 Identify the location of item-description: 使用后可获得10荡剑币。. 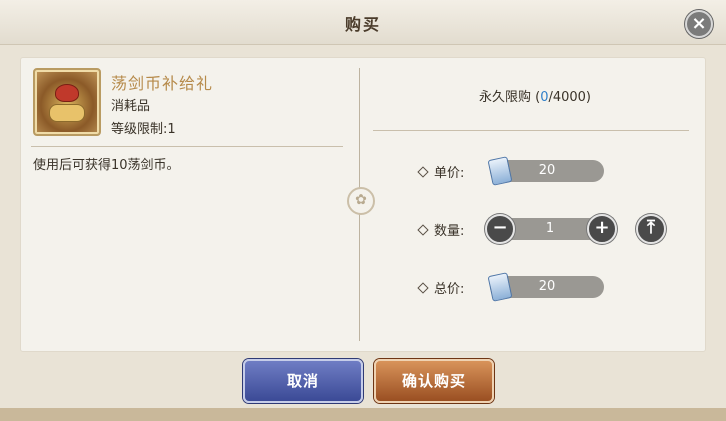
(106, 165).